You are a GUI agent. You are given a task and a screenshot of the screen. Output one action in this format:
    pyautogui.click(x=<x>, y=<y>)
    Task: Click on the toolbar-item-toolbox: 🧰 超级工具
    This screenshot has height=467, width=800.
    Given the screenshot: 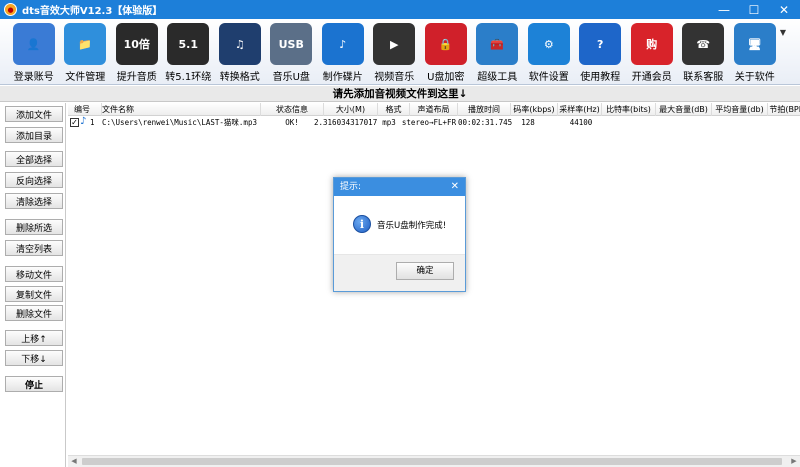 What is the action you would take?
    pyautogui.click(x=498, y=52)
    